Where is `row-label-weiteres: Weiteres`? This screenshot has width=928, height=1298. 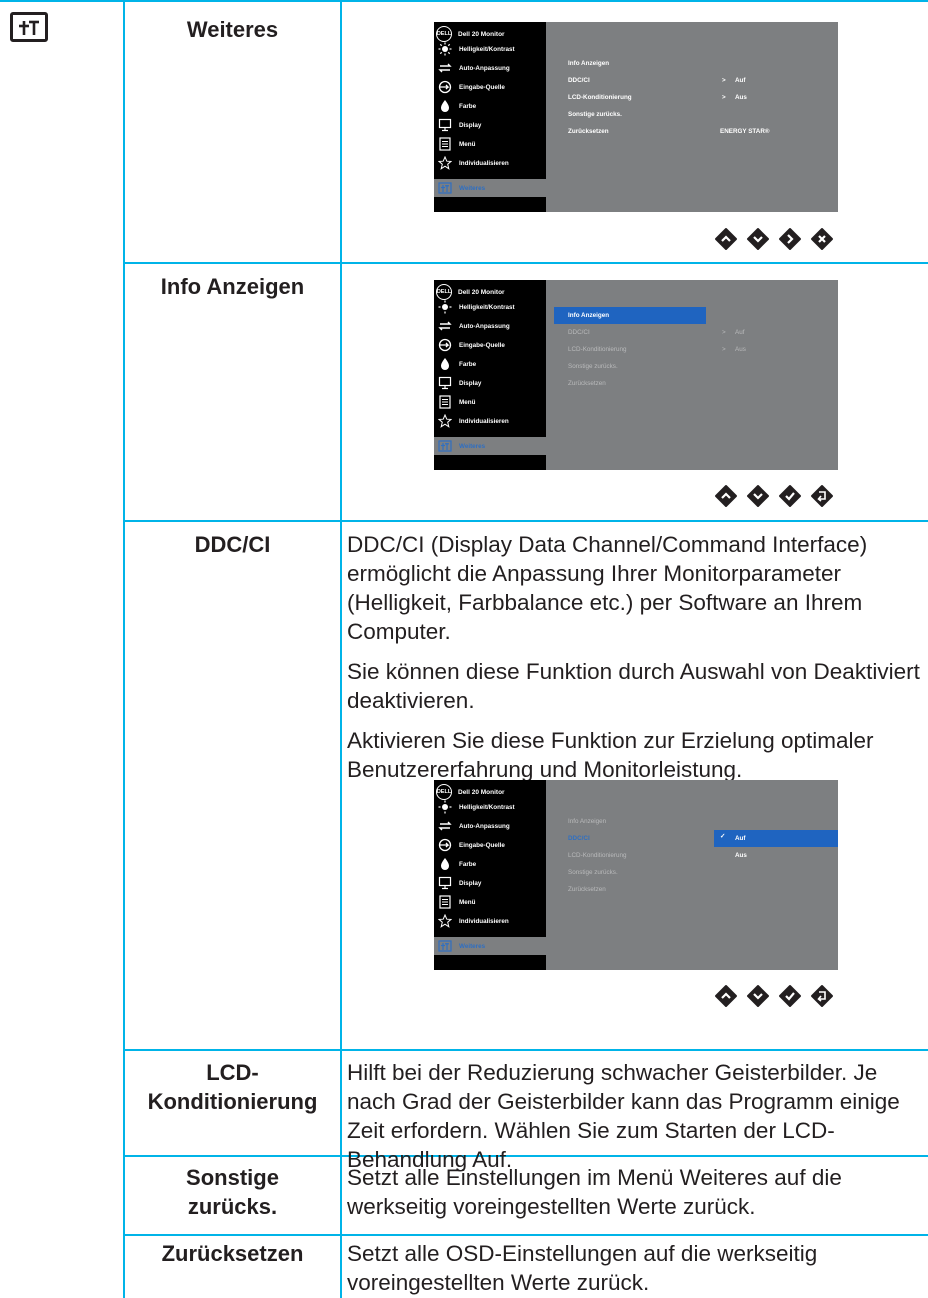
row-label-weiteres: Weiteres is located at coordinates (232, 29).